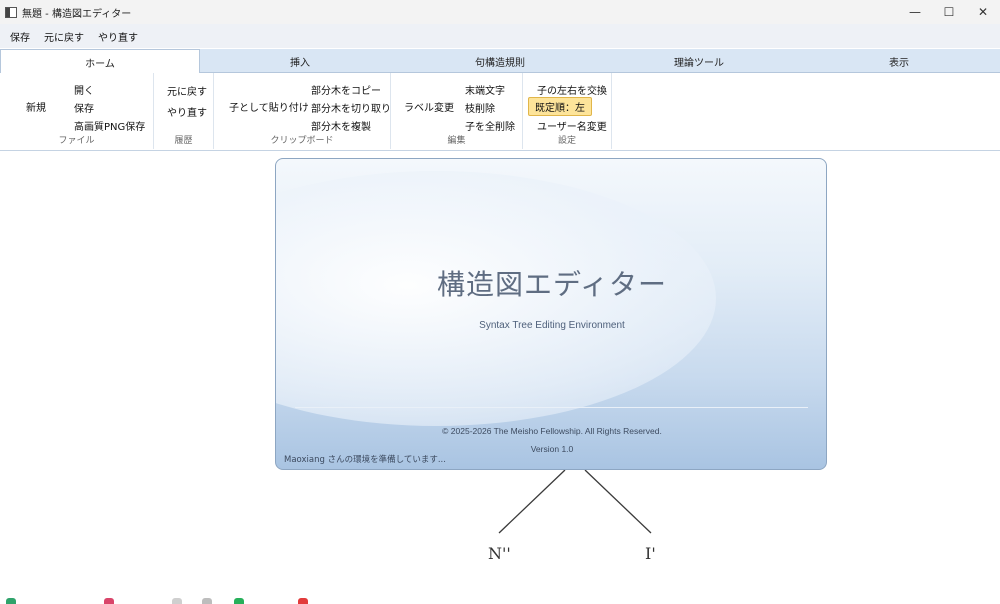 This screenshot has width=1000, height=604. I want to click on group-edit: ラベル変更 末端文字 枝削除 子を全削除 編集, so click(457, 111).